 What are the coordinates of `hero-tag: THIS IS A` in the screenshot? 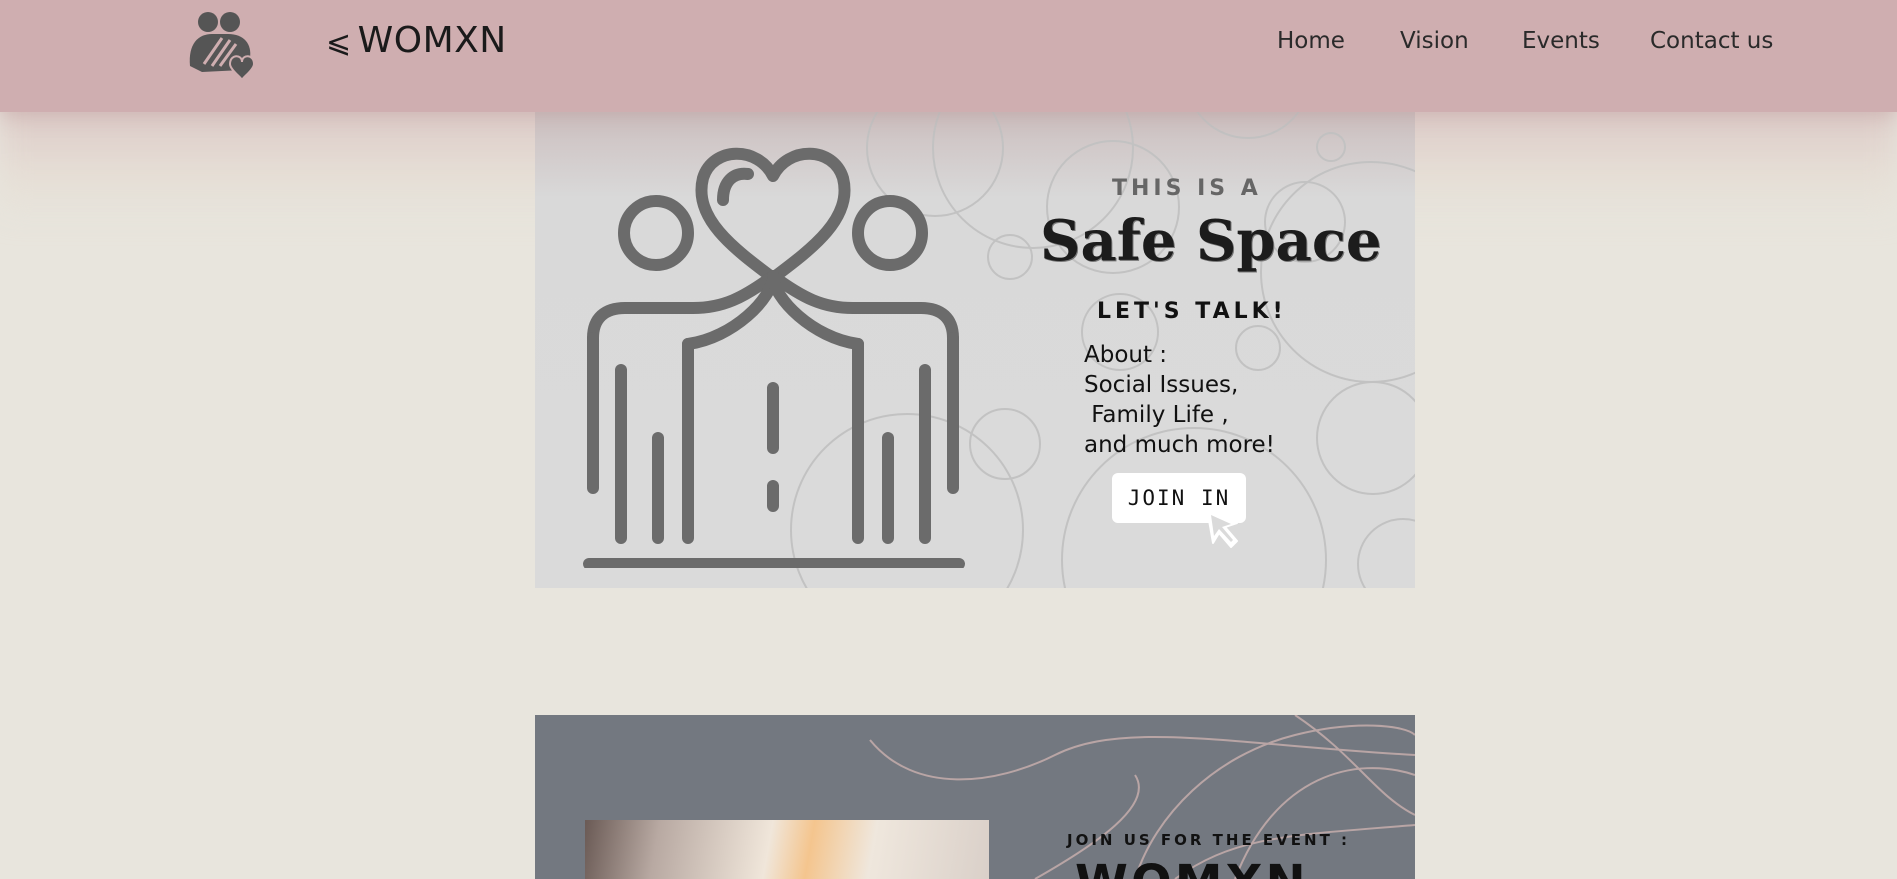 It's located at (1187, 188).